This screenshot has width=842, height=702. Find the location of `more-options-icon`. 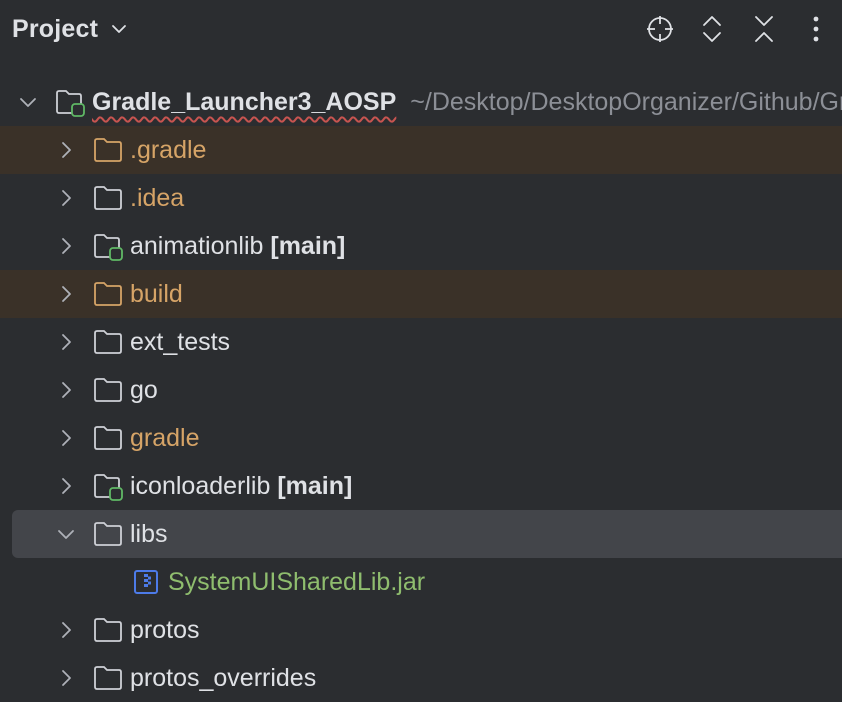

more-options-icon is located at coordinates (816, 29).